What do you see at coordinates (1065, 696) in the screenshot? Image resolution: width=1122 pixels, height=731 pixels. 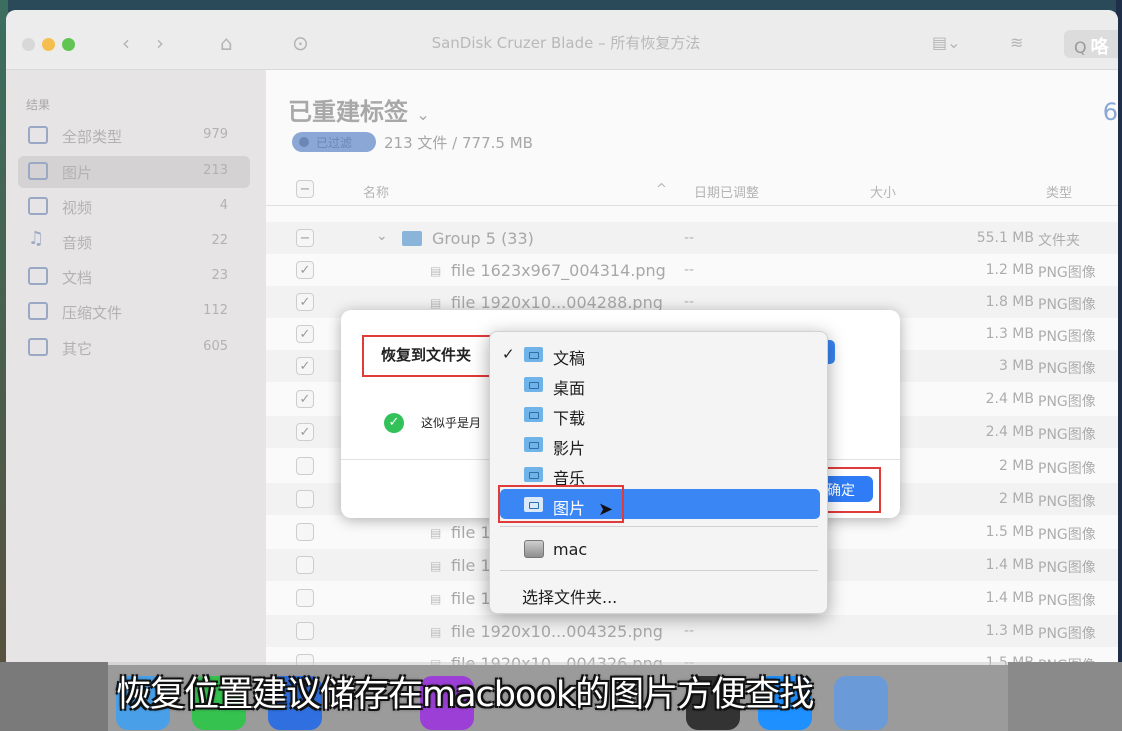 I see `desktop-background-bottom-right` at bounding box center [1065, 696].